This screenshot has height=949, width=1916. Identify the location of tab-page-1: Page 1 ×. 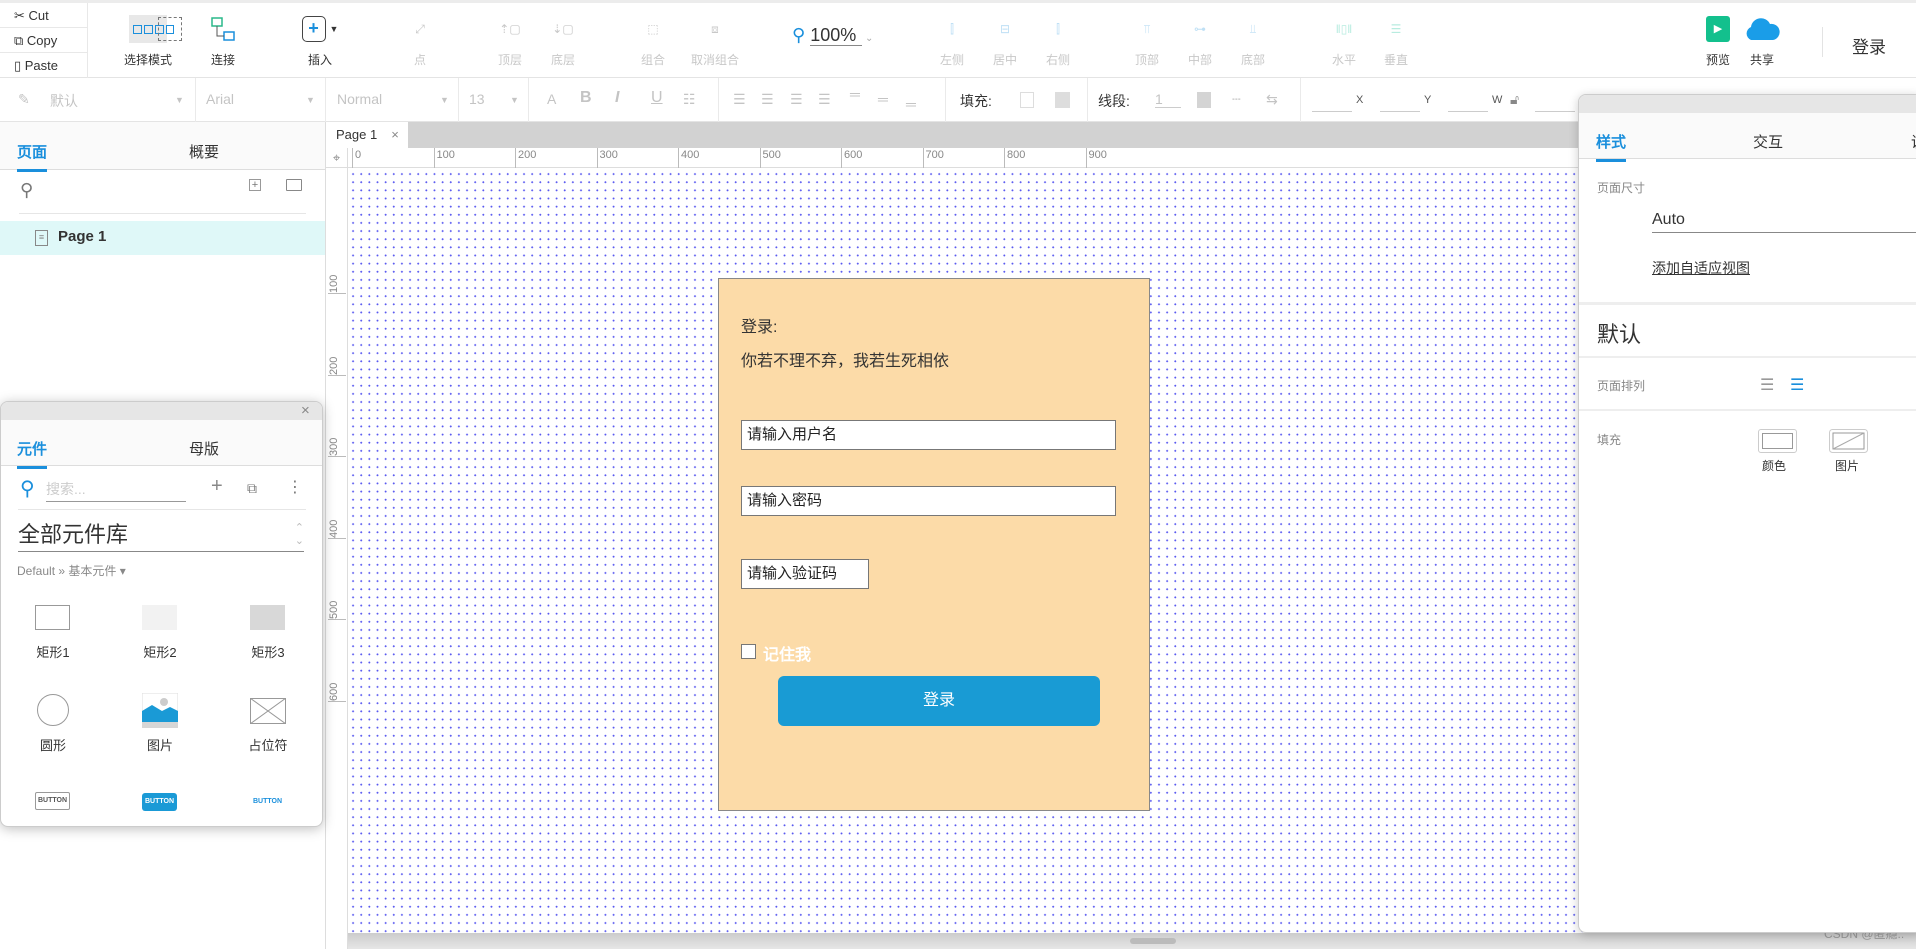
(367, 135).